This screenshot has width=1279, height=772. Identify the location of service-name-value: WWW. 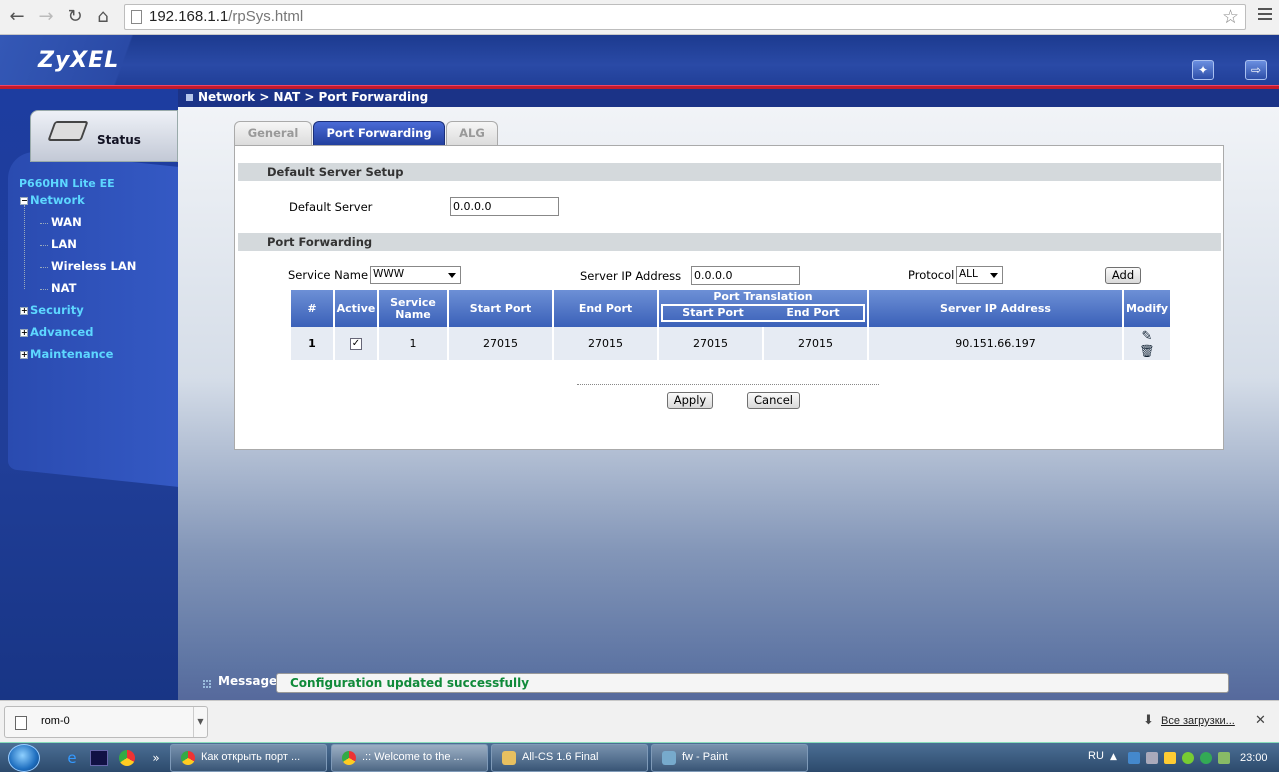
(389, 274).